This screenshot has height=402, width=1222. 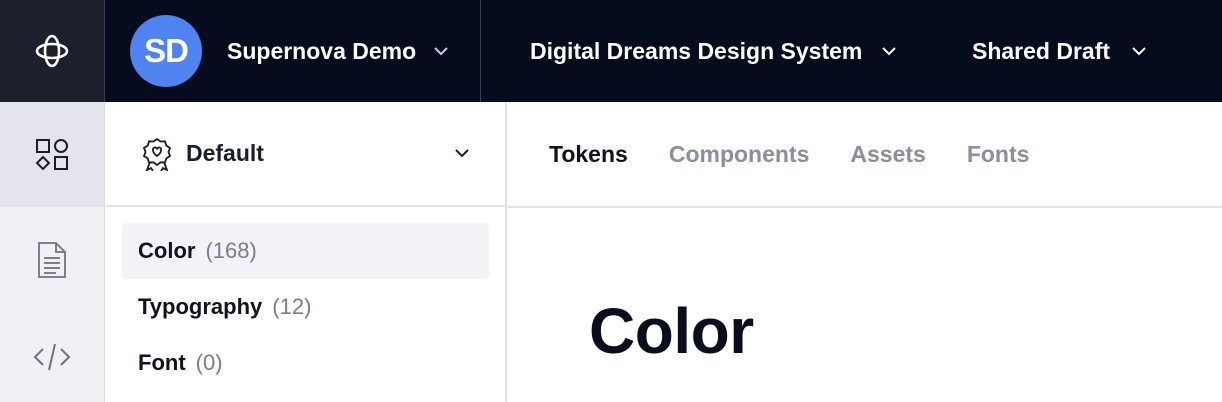 What do you see at coordinates (305, 363) in the screenshot?
I see `list-item-font: Font (0)` at bounding box center [305, 363].